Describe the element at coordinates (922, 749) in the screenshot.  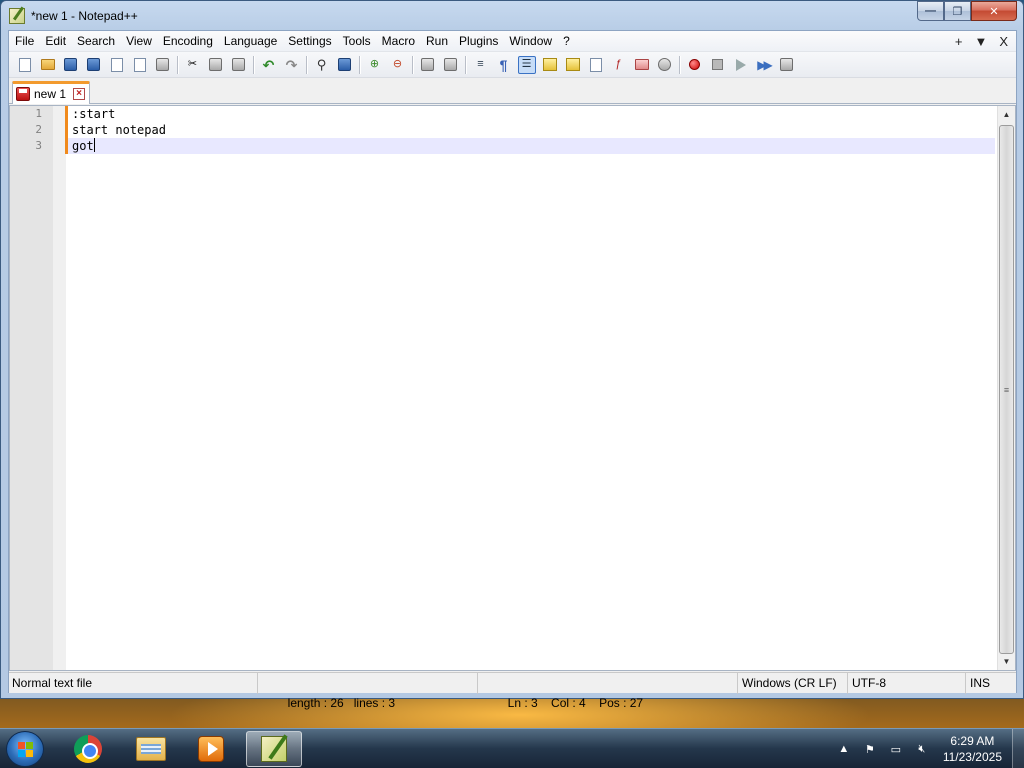
I see `volume-muted-icon: 🔇︎` at that location.